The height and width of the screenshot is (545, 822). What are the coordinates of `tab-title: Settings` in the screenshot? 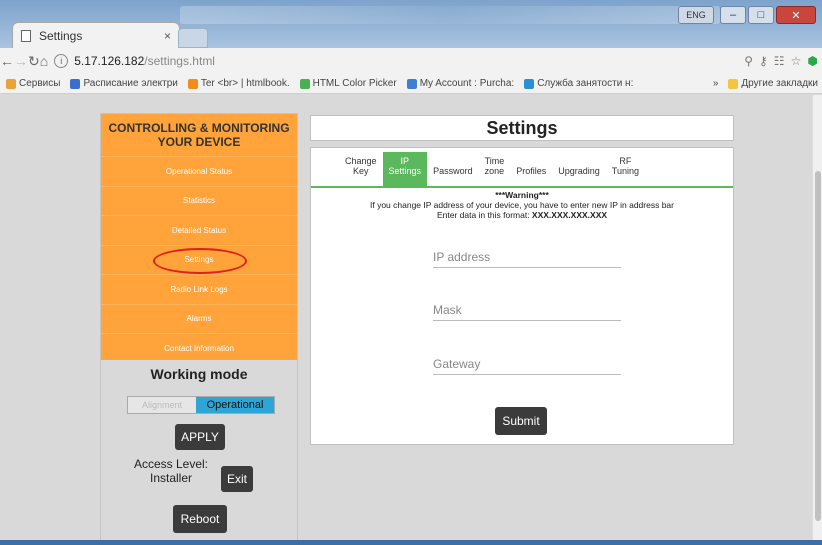 It's located at (61, 35).